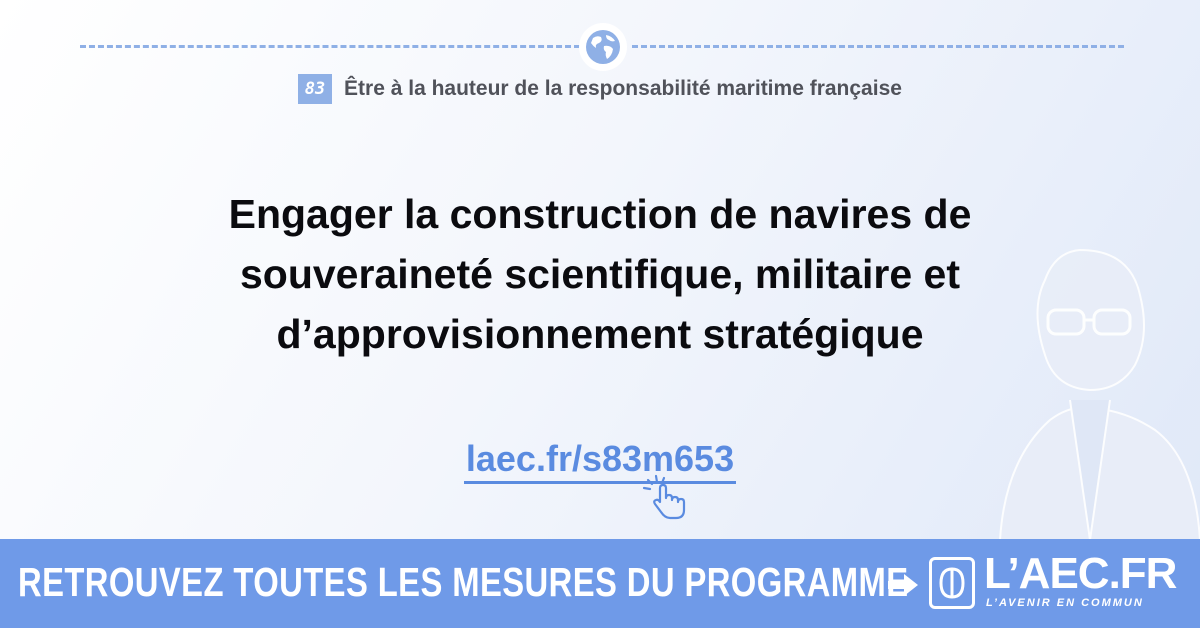 This screenshot has width=1200, height=628. Describe the element at coordinates (330, 46) in the screenshot. I see `top-divider-left` at that location.